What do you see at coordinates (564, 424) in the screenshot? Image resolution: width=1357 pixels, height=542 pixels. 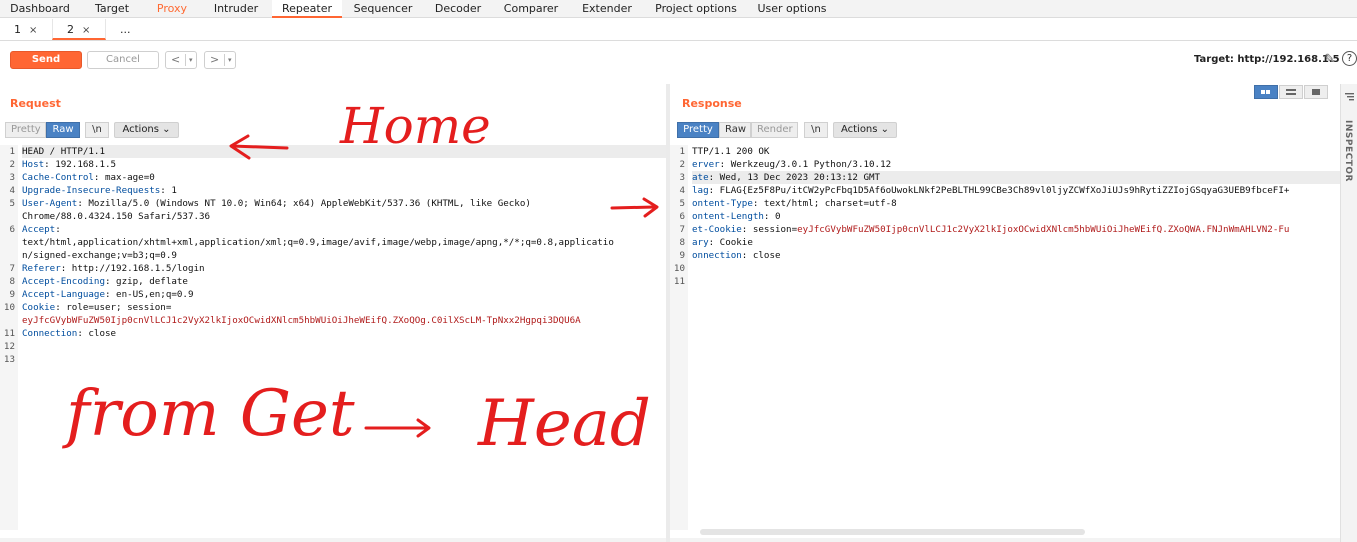 I see `head-annotation: Head` at bounding box center [564, 424].